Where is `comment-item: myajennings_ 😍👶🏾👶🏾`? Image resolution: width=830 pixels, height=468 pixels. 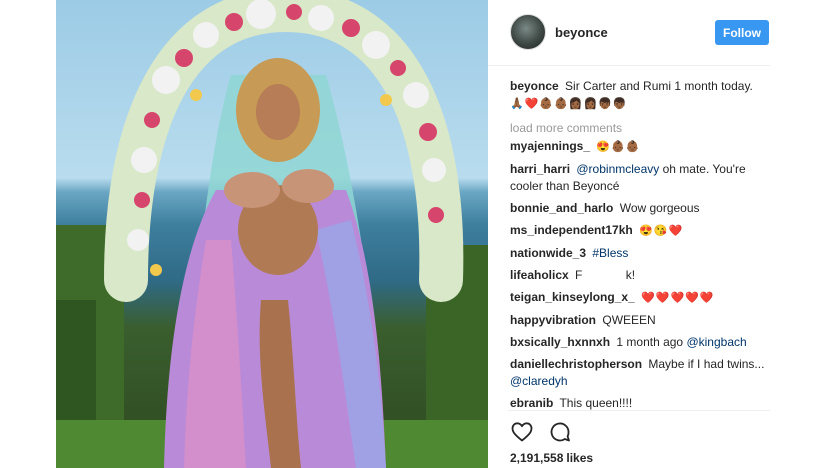 comment-item: myajennings_ 😍👶🏾👶🏾 is located at coordinates (639, 147).